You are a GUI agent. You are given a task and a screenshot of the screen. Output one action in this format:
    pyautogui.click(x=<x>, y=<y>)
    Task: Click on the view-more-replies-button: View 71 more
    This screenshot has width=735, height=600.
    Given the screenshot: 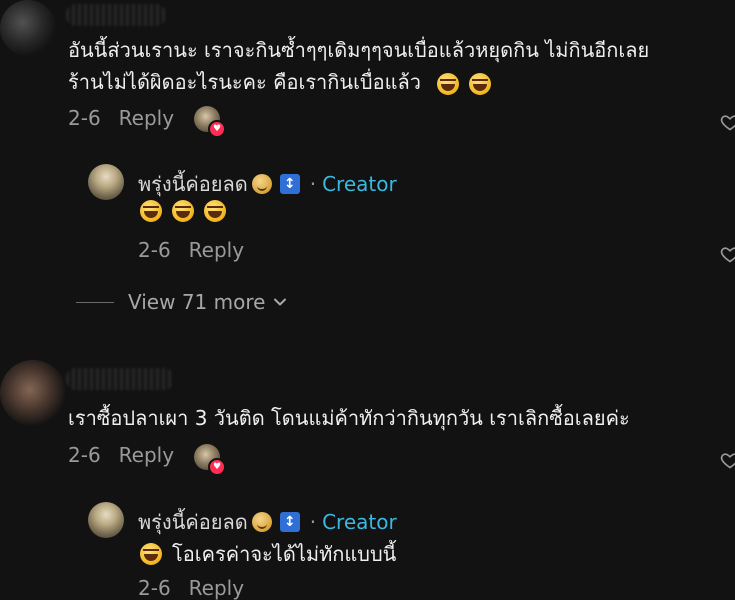 What is the action you would take?
    pyautogui.click(x=181, y=302)
    